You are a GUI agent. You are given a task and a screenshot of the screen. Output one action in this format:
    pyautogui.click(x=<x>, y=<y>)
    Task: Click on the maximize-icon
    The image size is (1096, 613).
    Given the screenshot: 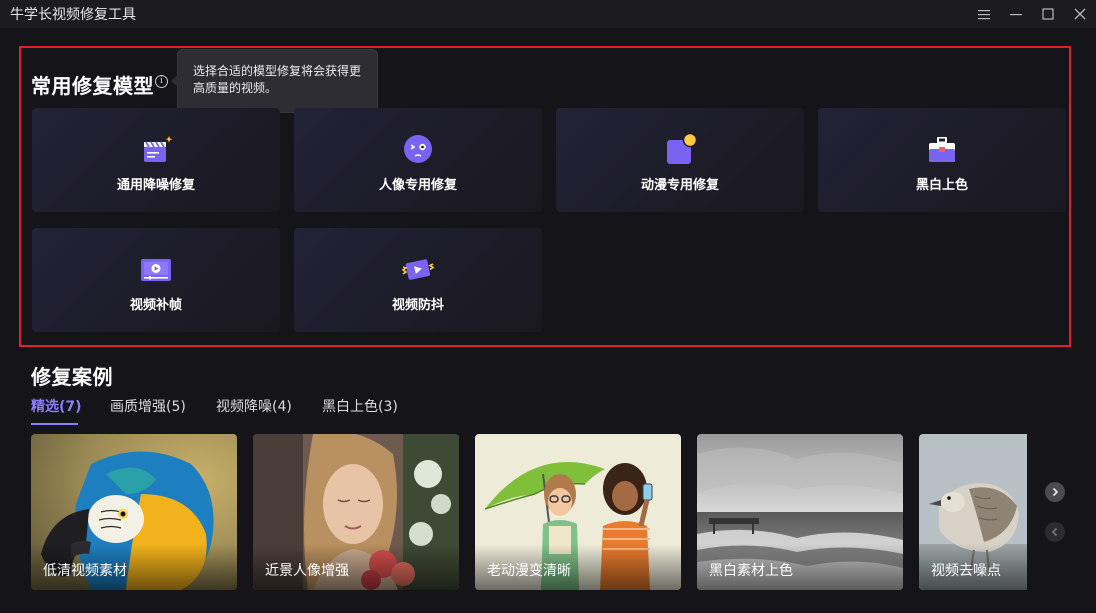 What is the action you would take?
    pyautogui.click(x=1048, y=14)
    